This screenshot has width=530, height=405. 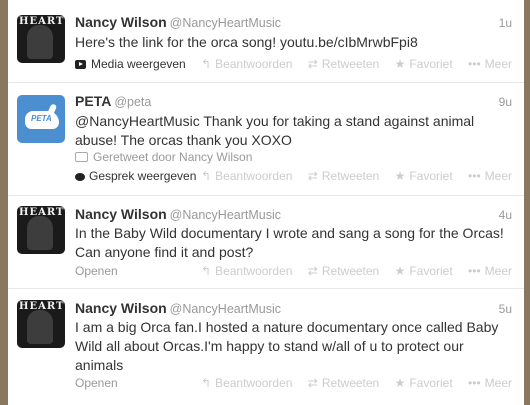 What do you see at coordinates (80, 177) in the screenshot?
I see `speech-bubble-icon` at bounding box center [80, 177].